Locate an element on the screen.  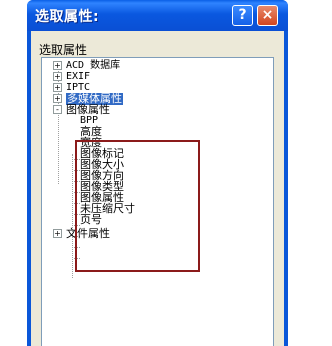
help-button: ? is located at coordinates (242, 15).